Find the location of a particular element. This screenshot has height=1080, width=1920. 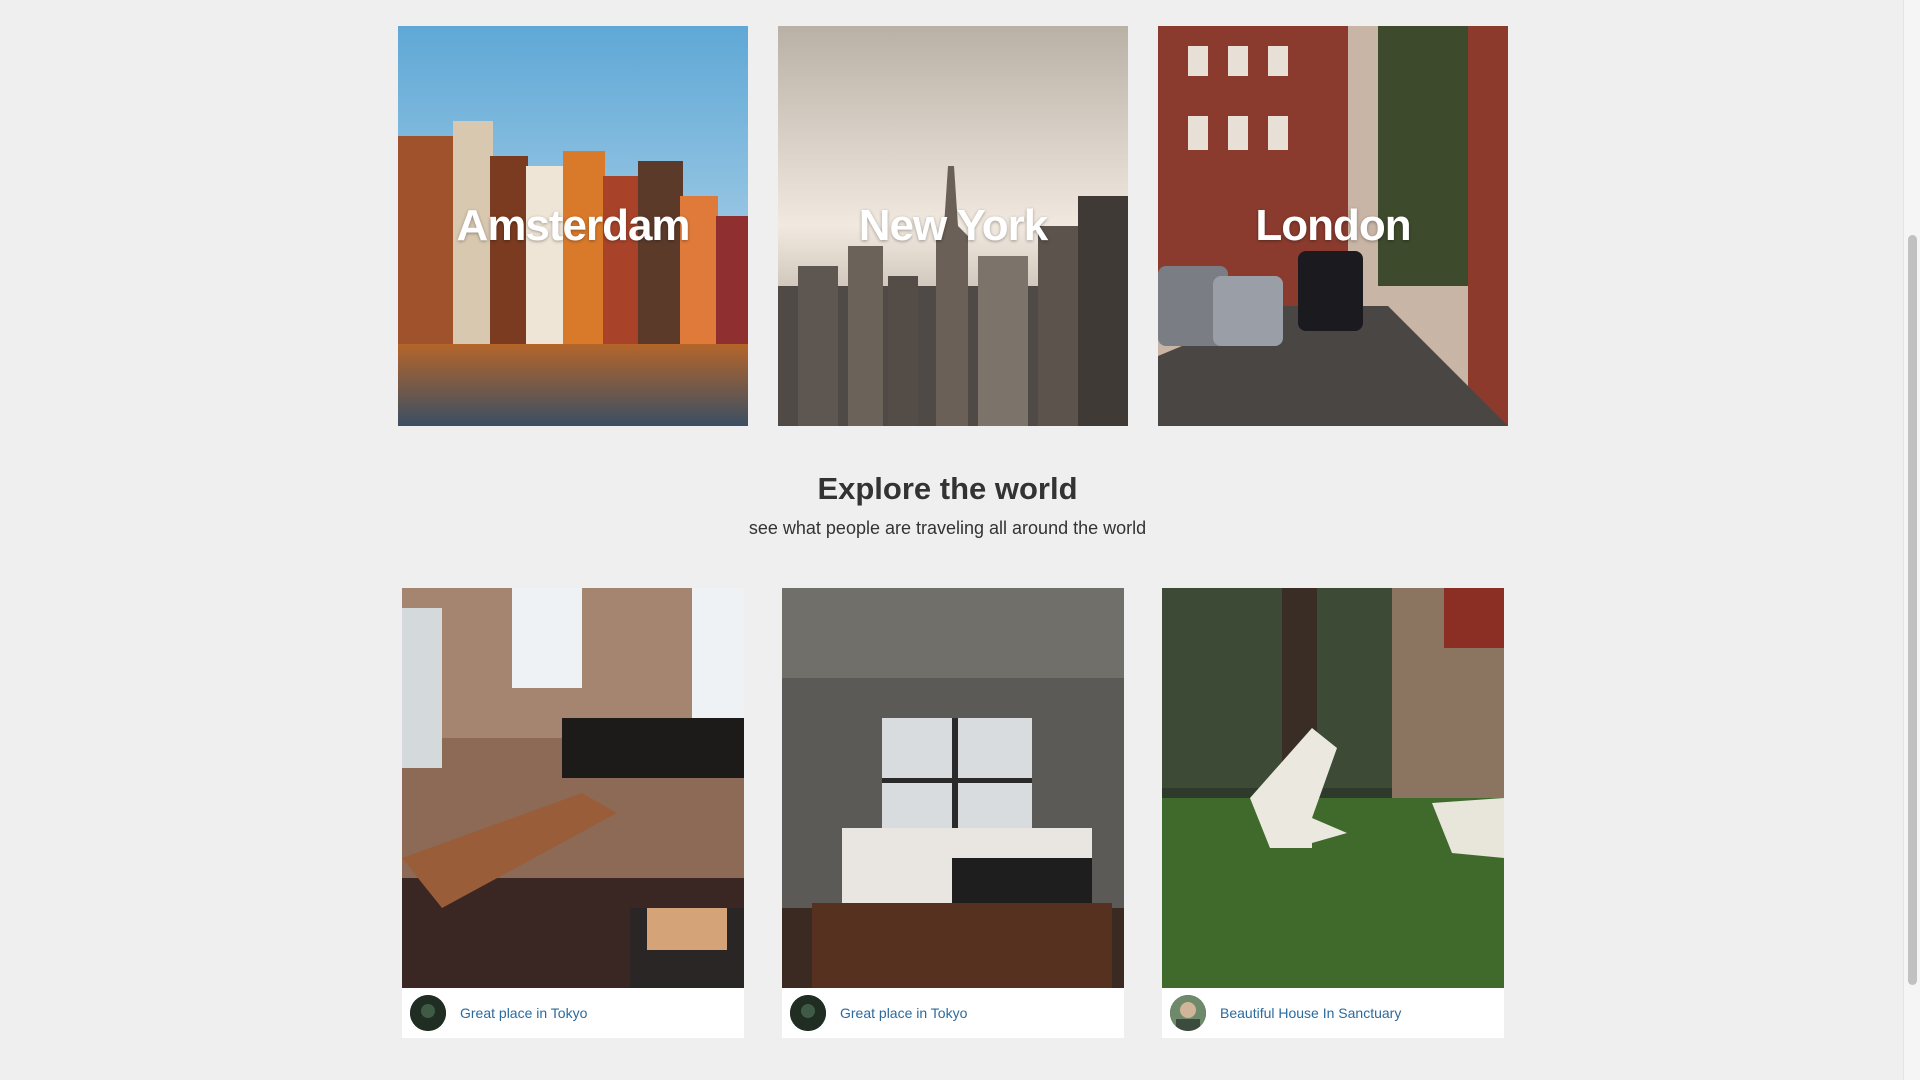

listing-card: Beautiful House In Sanctuary is located at coordinates (1333, 813).